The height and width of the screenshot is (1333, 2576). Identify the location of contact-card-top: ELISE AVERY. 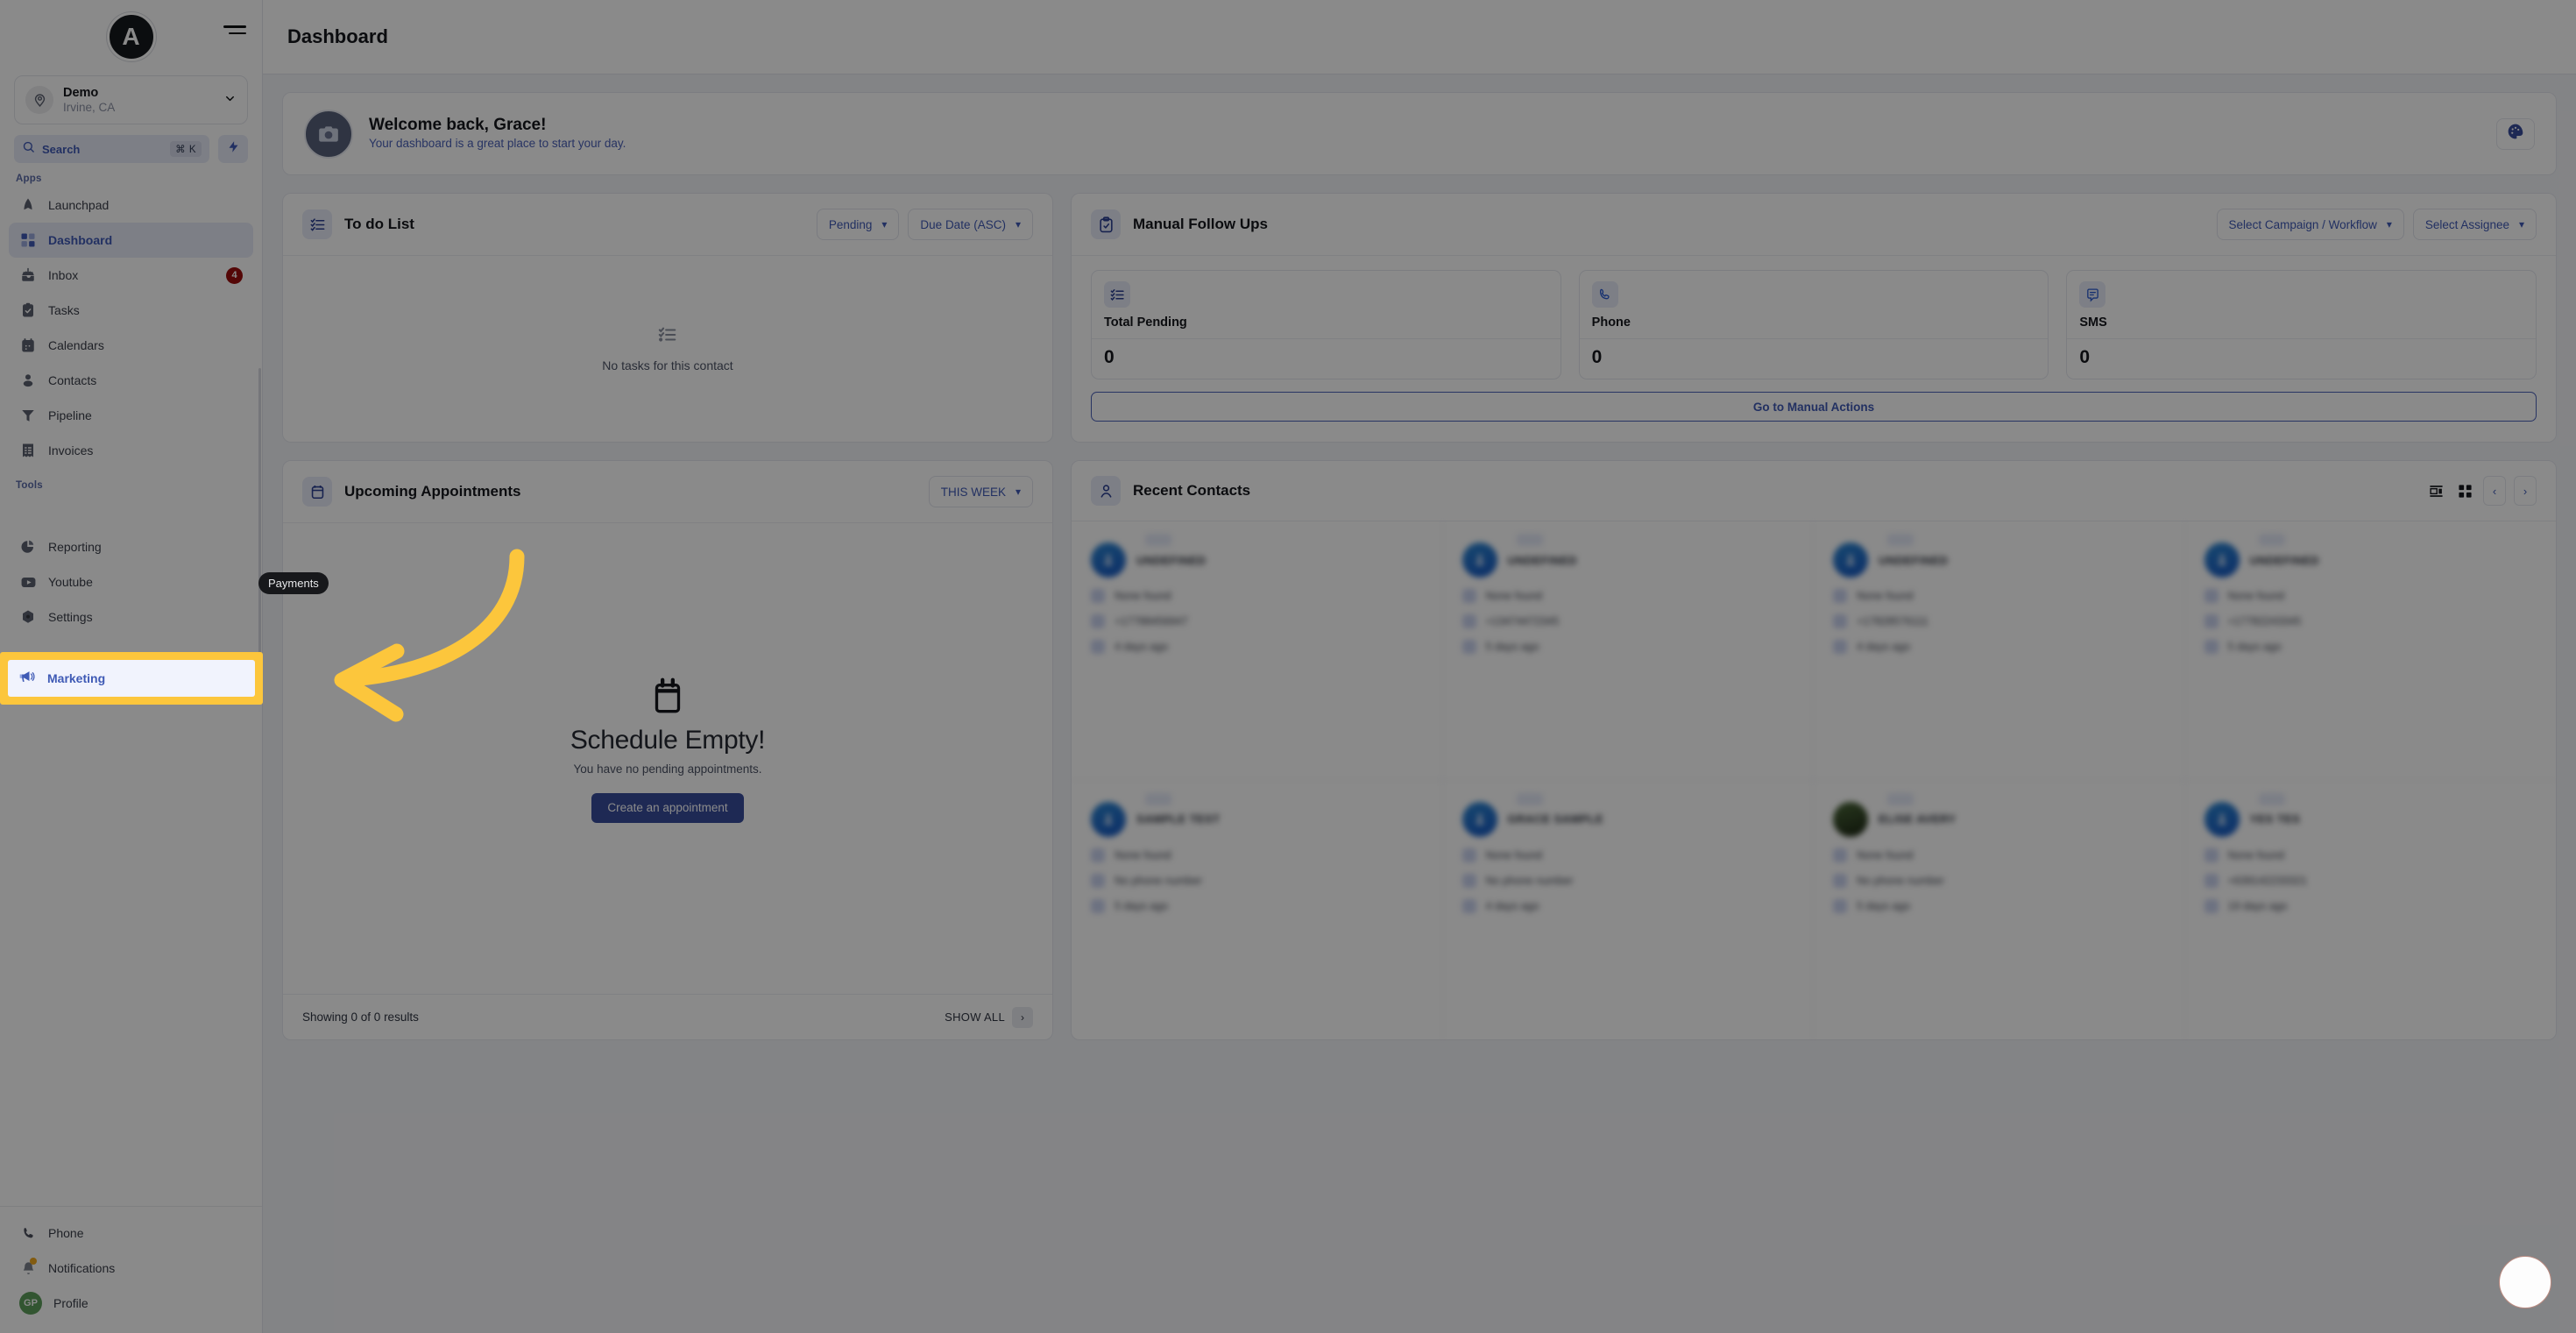
(1999, 819).